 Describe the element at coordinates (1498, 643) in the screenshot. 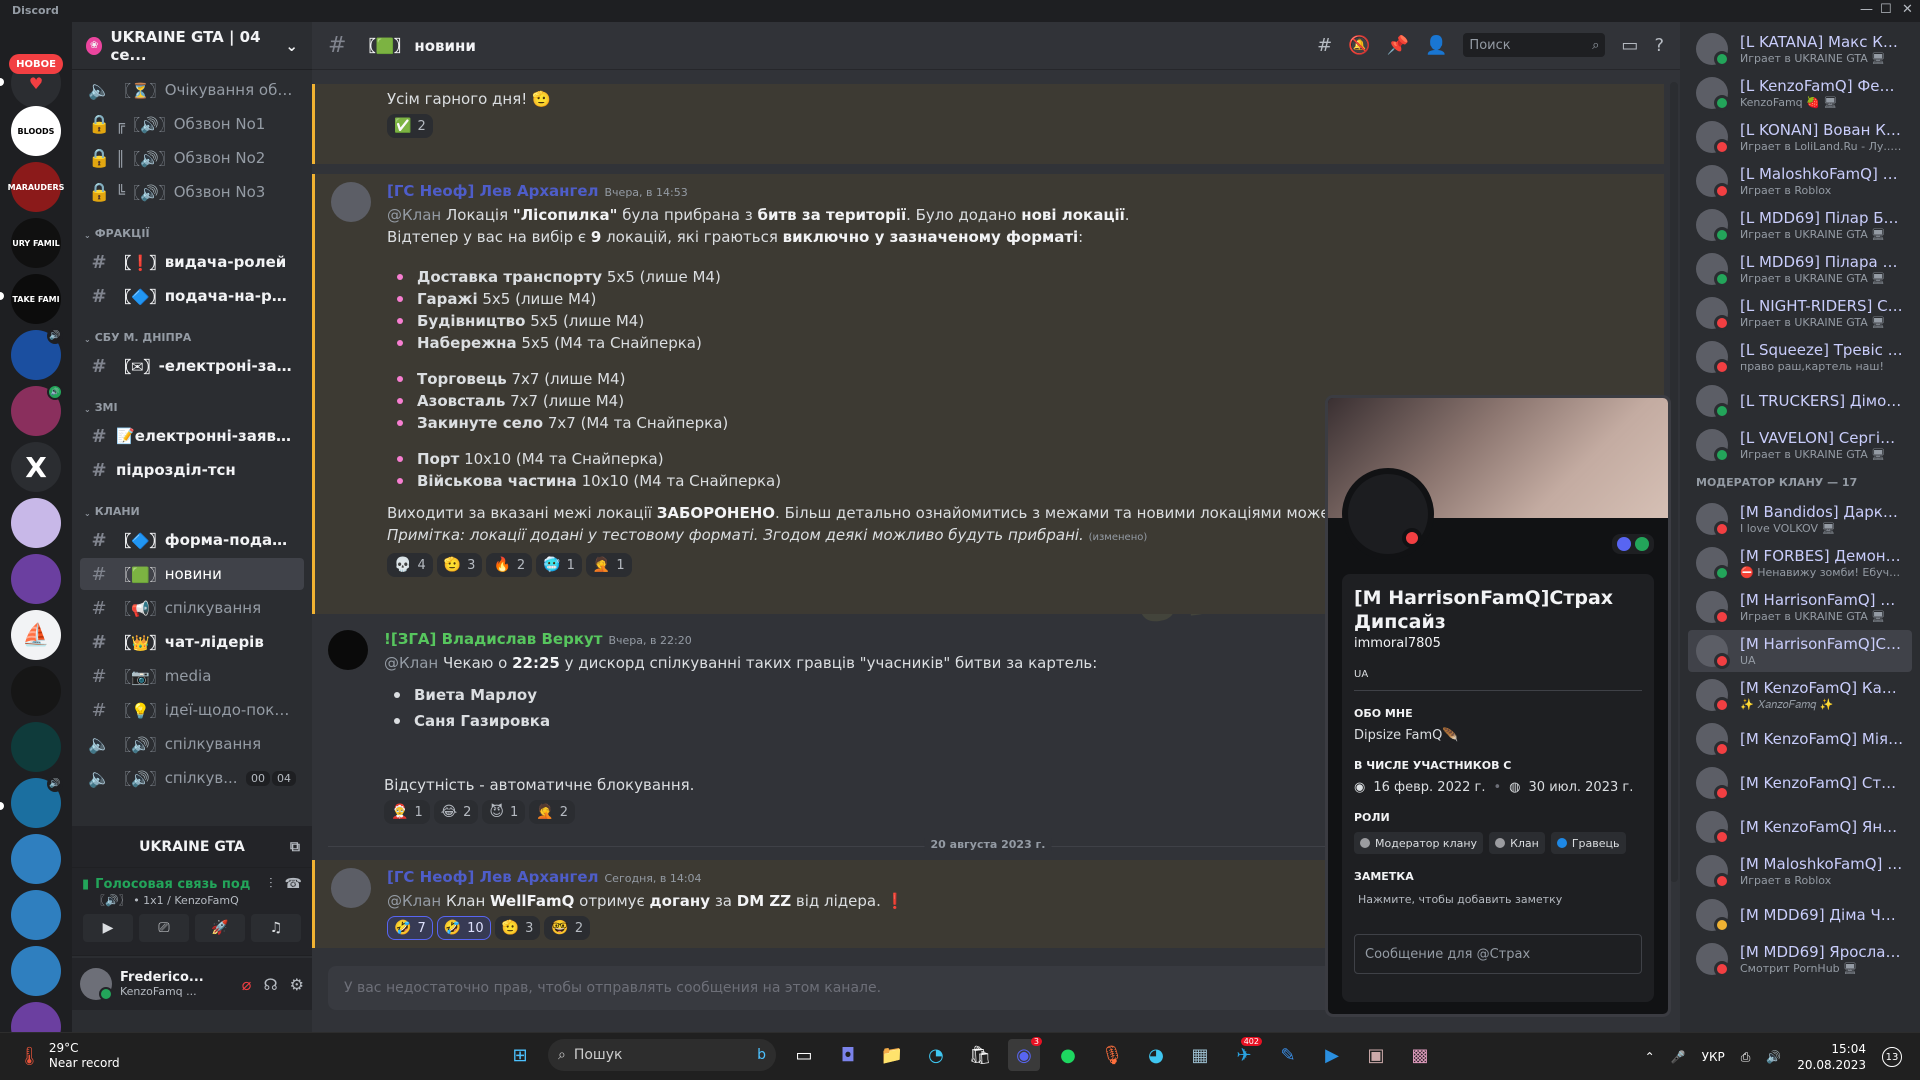

I see `profile-username: immoral7805` at that location.